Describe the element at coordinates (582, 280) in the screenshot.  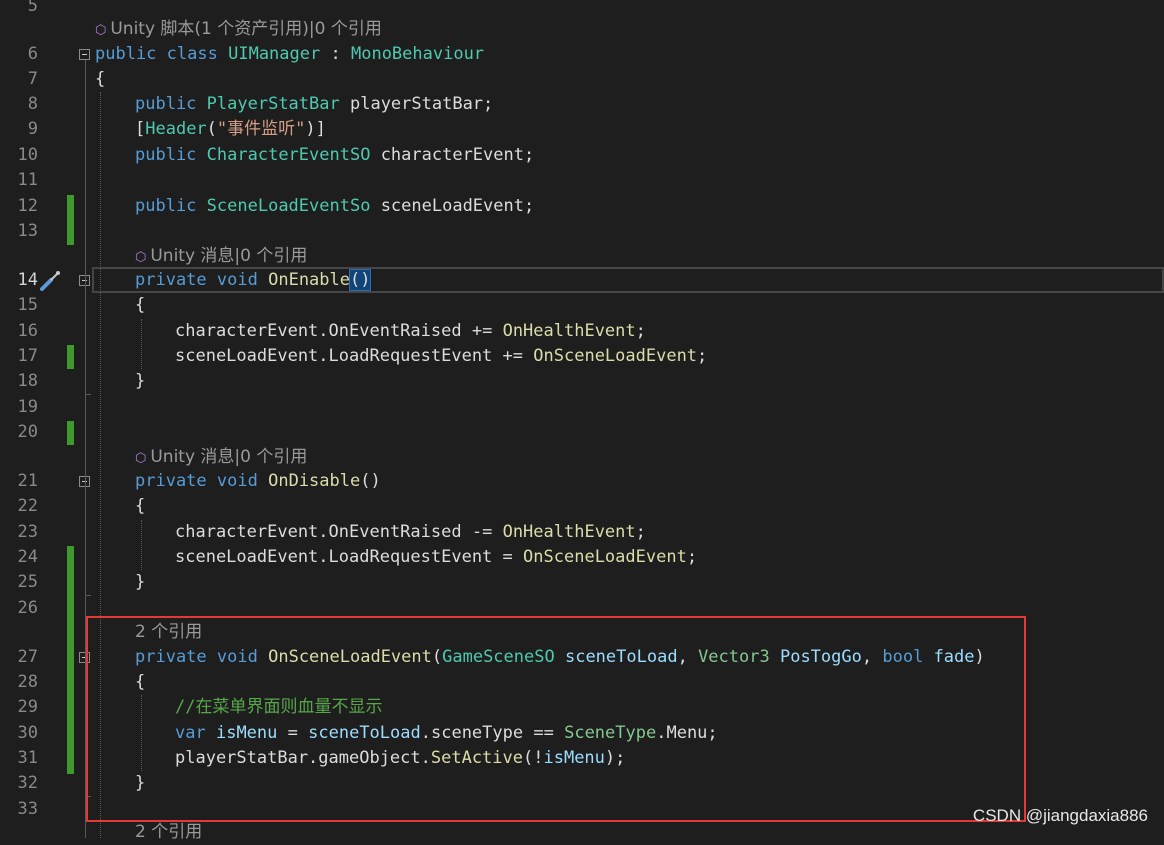
I see `code-line-14: 14 private void OnEnable()` at that location.